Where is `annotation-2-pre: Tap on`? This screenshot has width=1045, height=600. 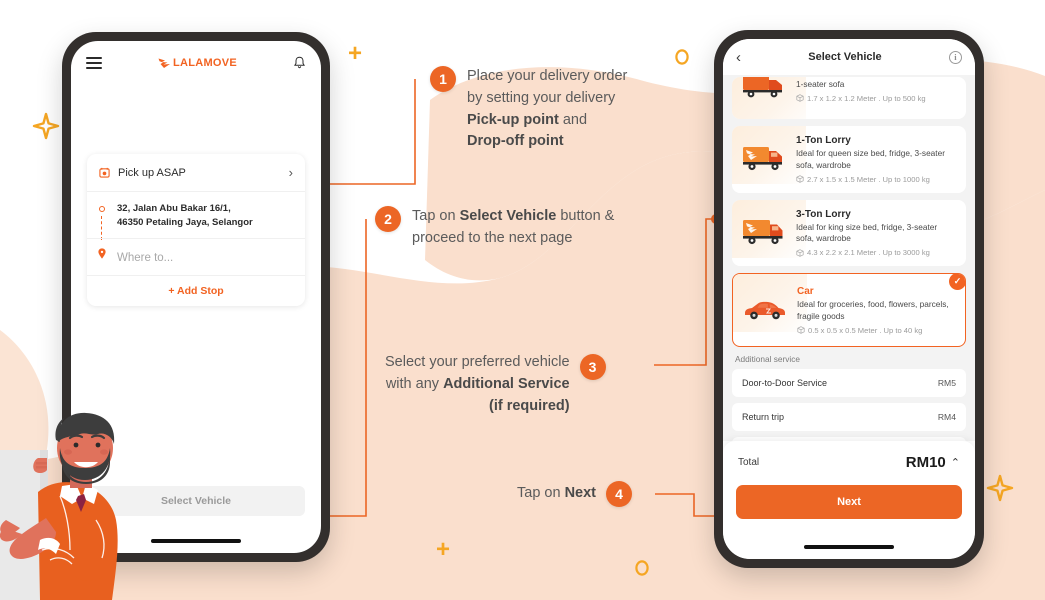
annotation-2-pre: Tap on is located at coordinates (436, 216).